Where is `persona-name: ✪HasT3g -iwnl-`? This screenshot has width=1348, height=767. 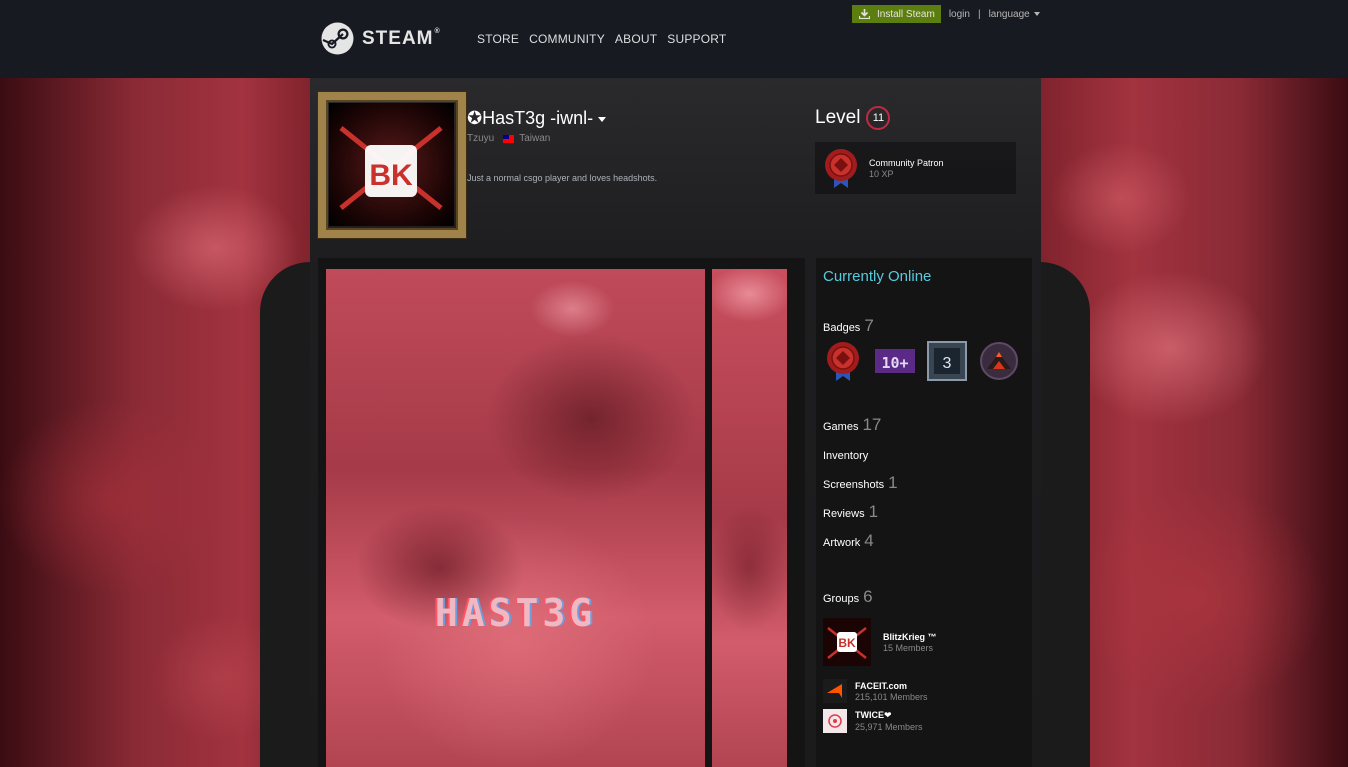
persona-name: ✪HasT3g -iwnl- is located at coordinates (537, 118).